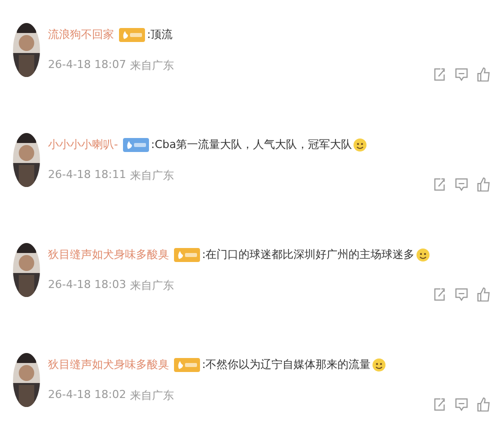  I want to click on comment-text: :Cba第一流量大队，人气大队，冠军大队, so click(251, 144).